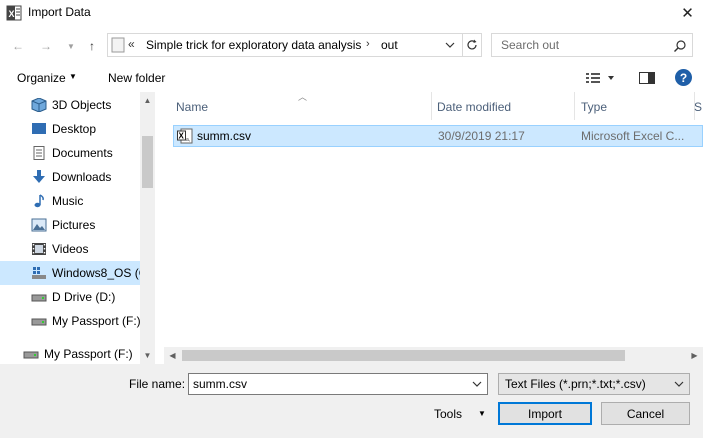 The height and width of the screenshot is (438, 703). I want to click on help-icon: ?, so click(683, 77).